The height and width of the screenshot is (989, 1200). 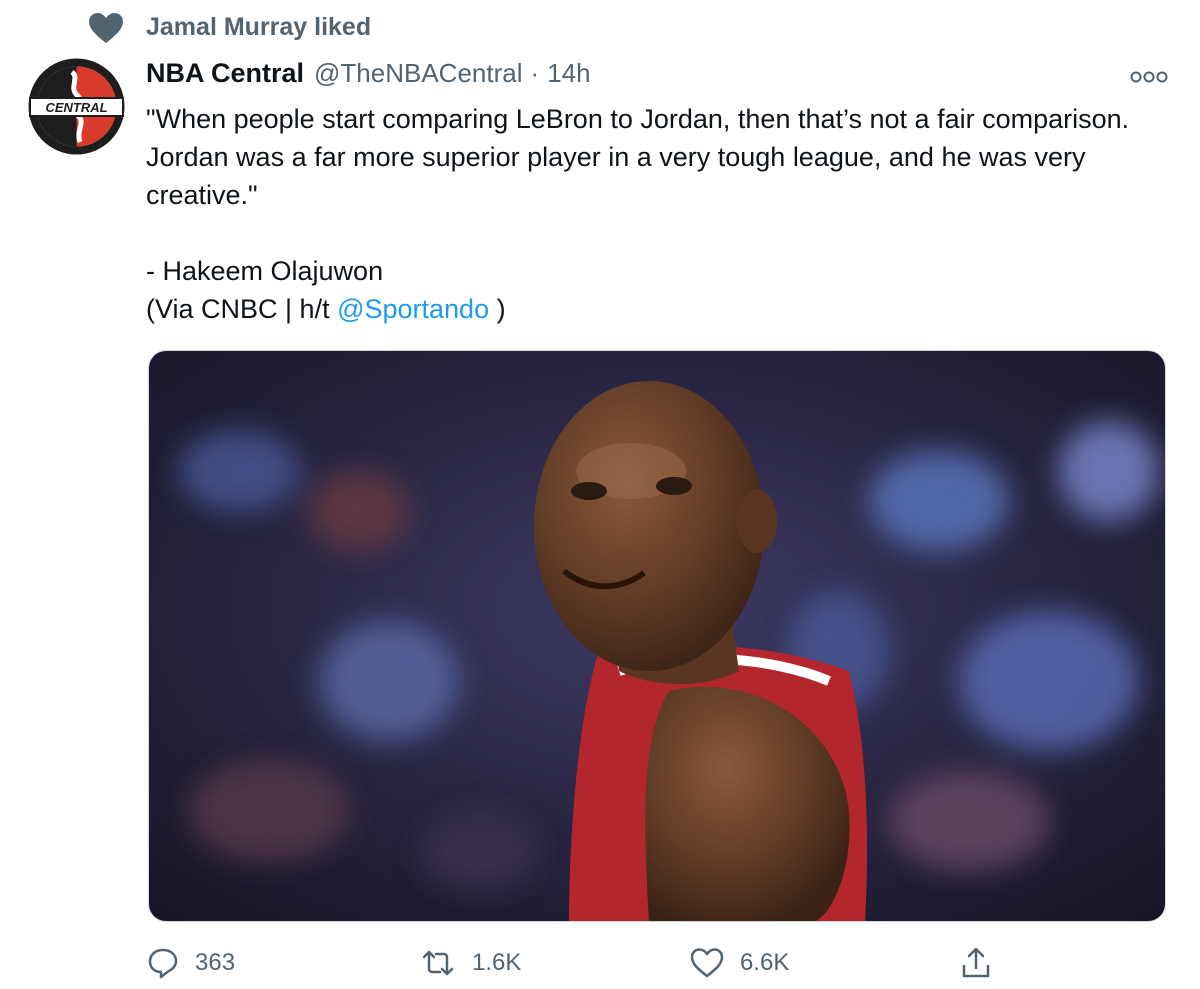 What do you see at coordinates (163, 963) in the screenshot?
I see `reply-icon` at bounding box center [163, 963].